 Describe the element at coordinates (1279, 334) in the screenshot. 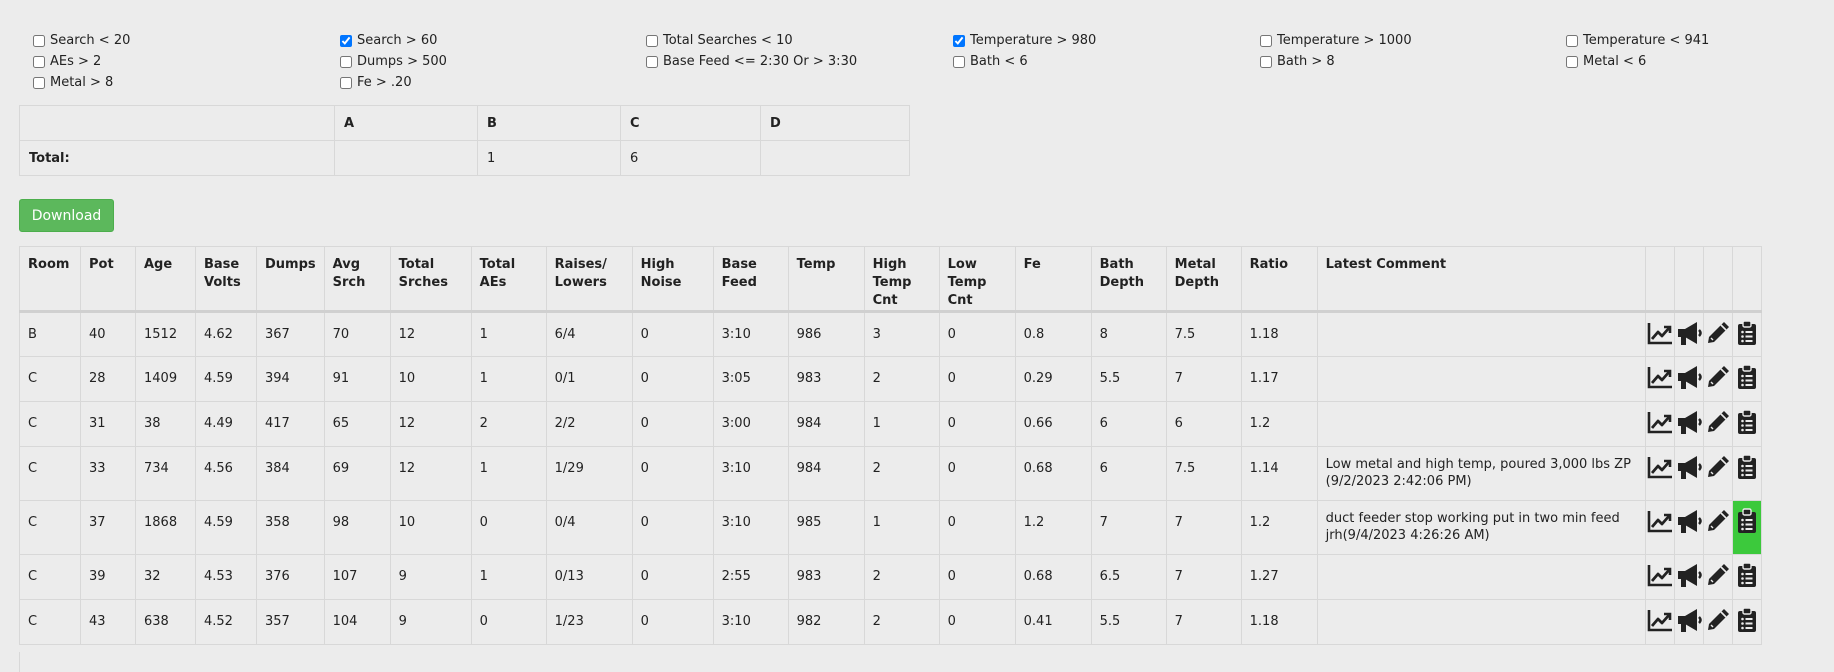

I see `cell-ratio: 1.18` at that location.